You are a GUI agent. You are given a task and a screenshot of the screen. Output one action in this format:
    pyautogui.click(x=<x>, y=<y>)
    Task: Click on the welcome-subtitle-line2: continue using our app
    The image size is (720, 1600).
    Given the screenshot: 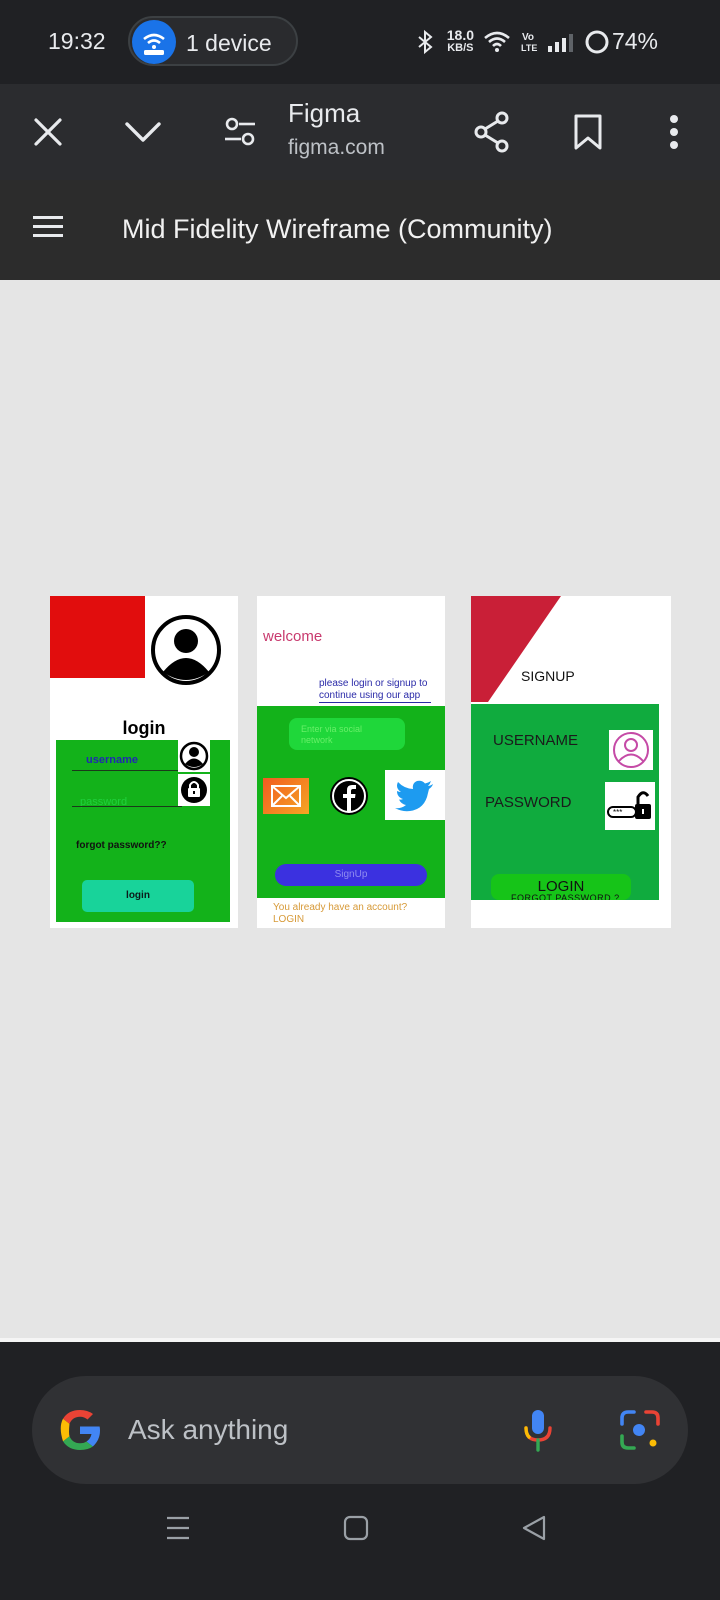 What is the action you would take?
    pyautogui.click(x=370, y=695)
    